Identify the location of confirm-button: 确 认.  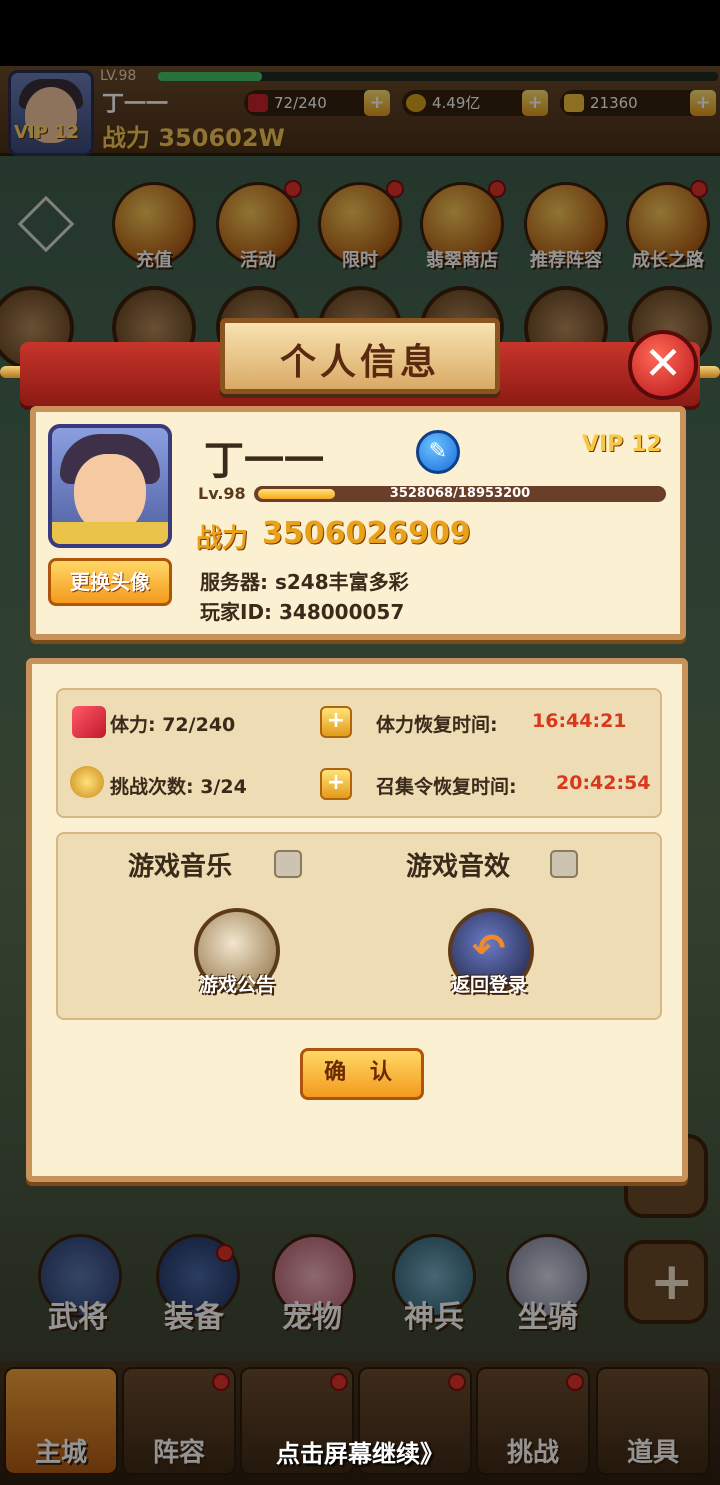
(362, 1074).